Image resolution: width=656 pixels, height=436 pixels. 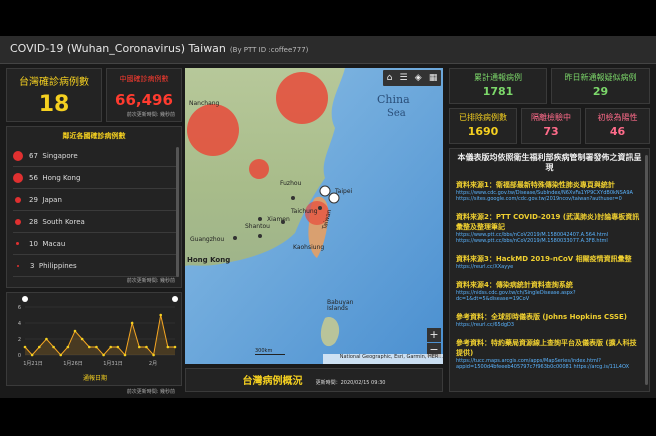 What do you see at coordinates (412, 78) in the screenshot?
I see `map-toolbar: ⌂ ☰ ◈ ▦` at bounding box center [412, 78].